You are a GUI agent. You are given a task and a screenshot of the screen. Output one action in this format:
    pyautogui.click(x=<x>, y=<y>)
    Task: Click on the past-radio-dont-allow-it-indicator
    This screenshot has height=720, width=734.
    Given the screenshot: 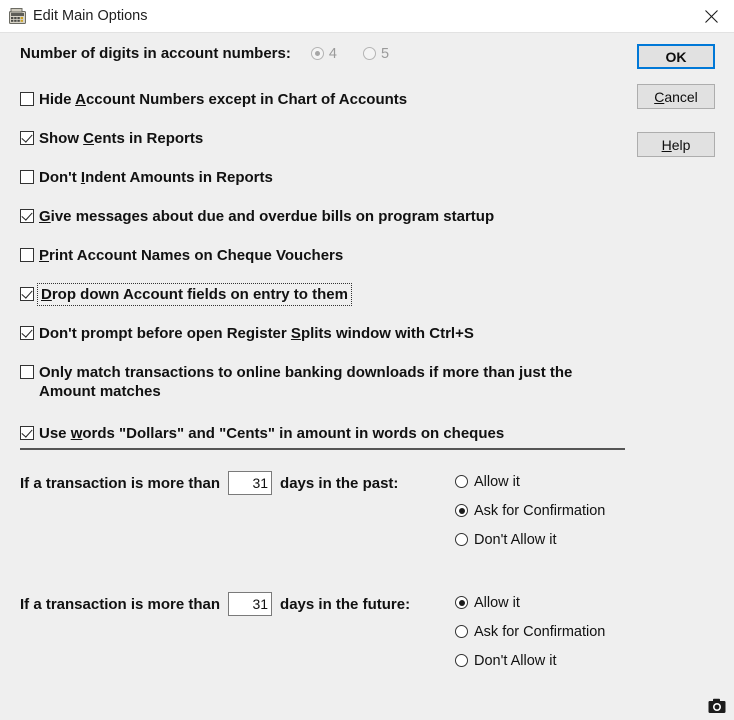 What is the action you would take?
    pyautogui.click(x=461, y=539)
    